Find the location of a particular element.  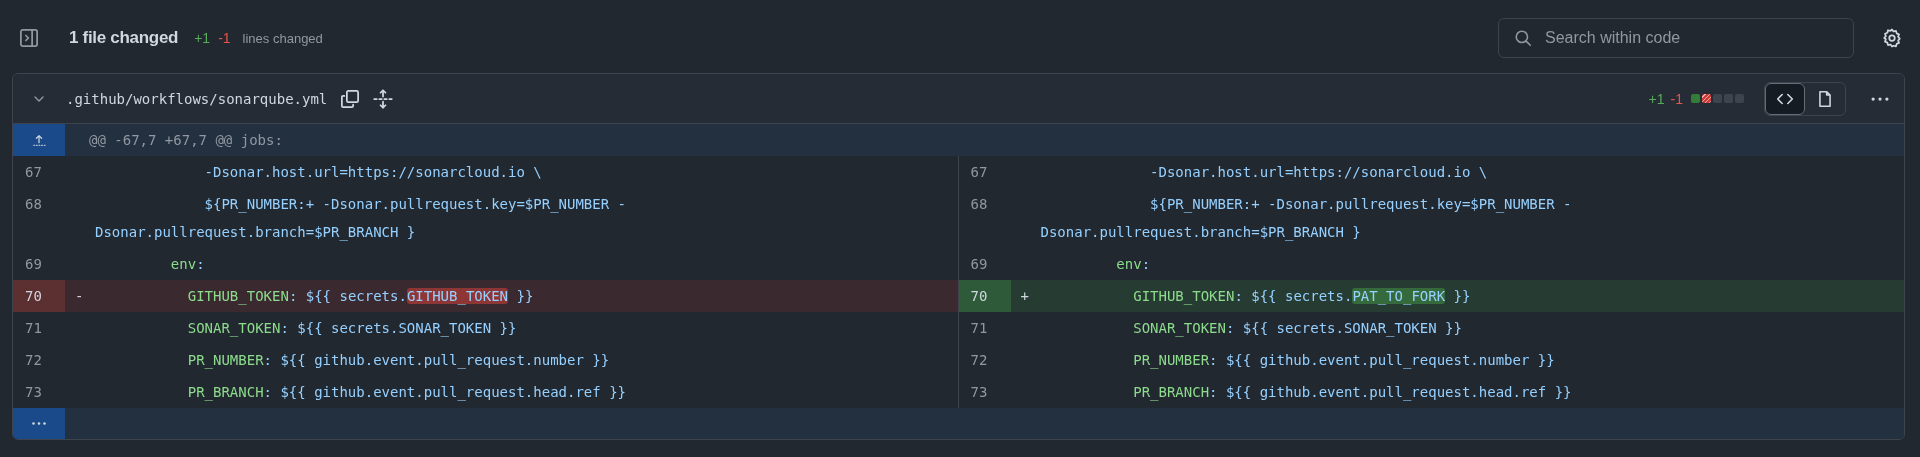

copy-icon is located at coordinates (350, 98).